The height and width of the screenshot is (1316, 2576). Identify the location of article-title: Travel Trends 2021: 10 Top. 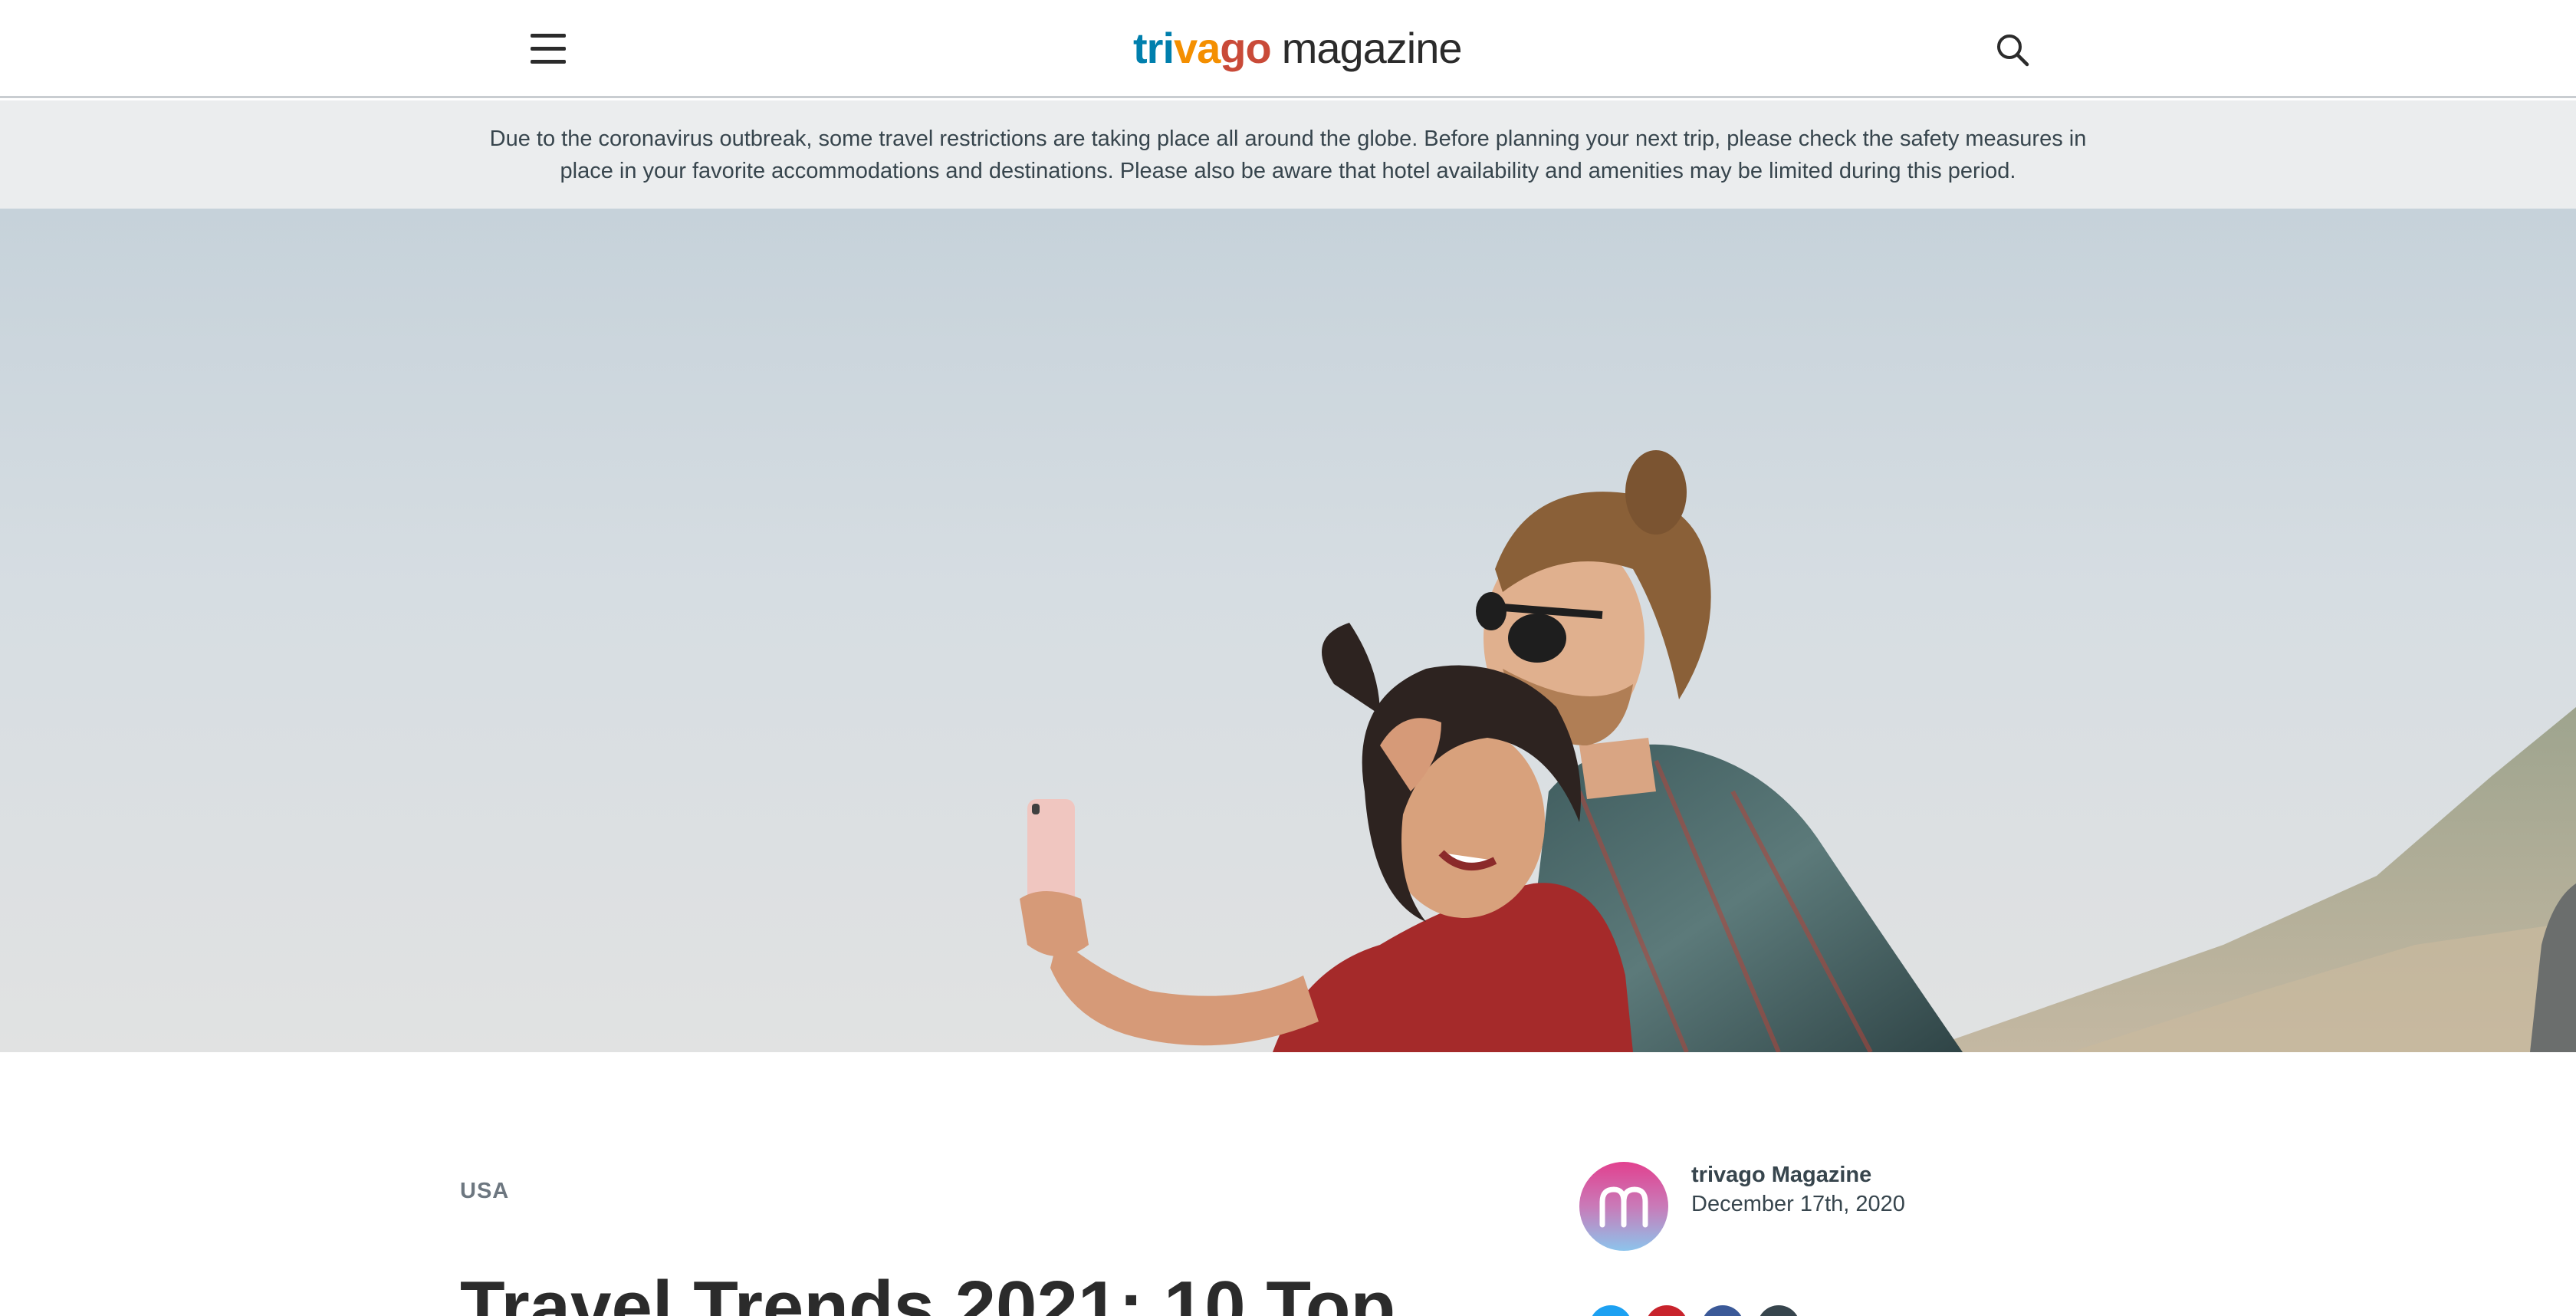
(928, 1291).